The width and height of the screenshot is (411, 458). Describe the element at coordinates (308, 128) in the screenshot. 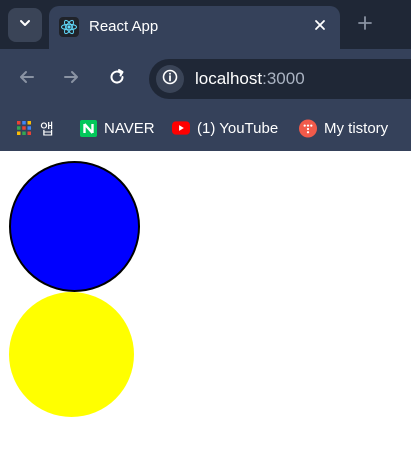

I see `tistory-icon` at that location.